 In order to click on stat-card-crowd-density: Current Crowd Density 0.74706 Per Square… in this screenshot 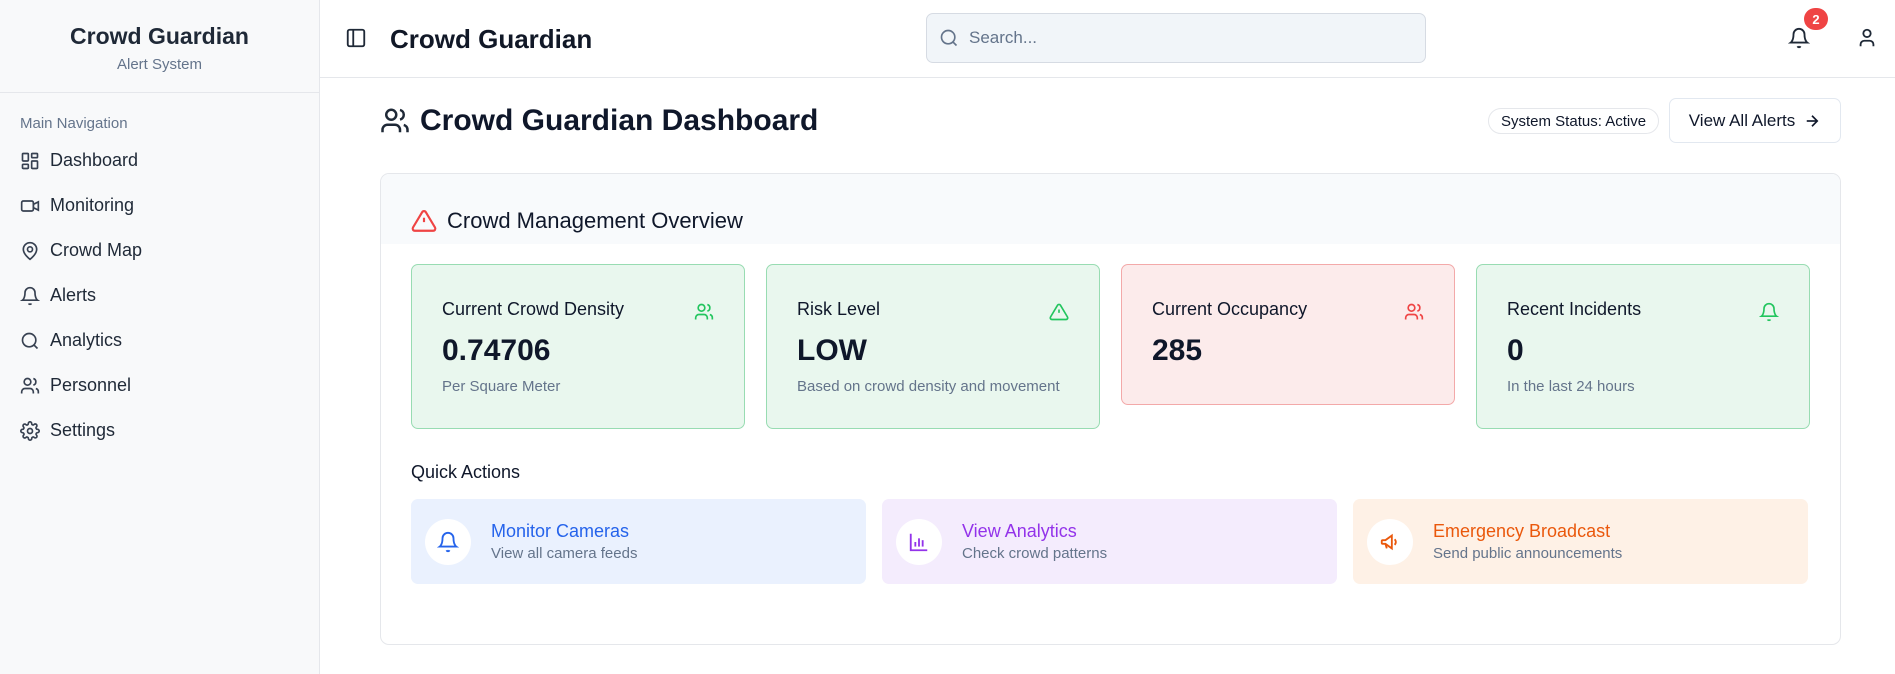, I will do `click(578, 346)`.